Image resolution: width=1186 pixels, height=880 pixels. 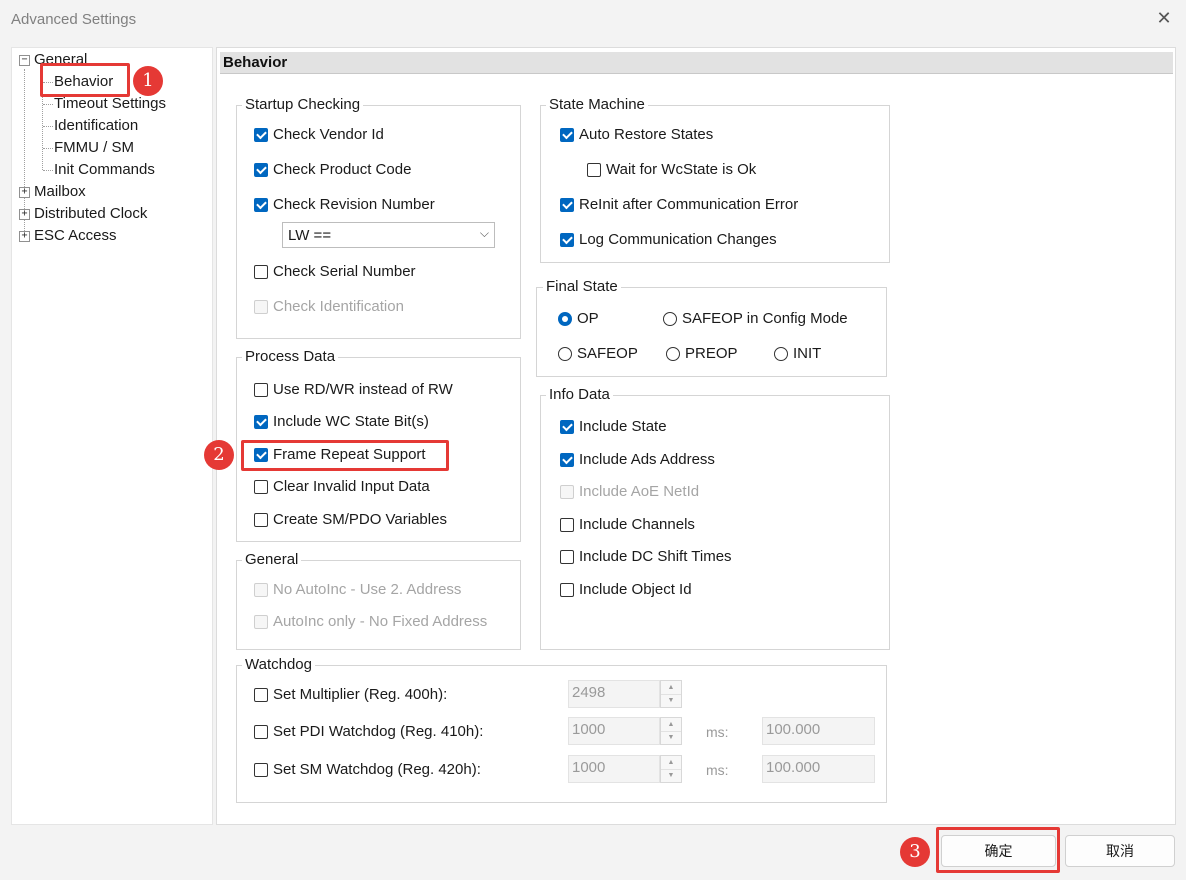 I want to click on info-data-legend: Info Data, so click(x=579, y=394).